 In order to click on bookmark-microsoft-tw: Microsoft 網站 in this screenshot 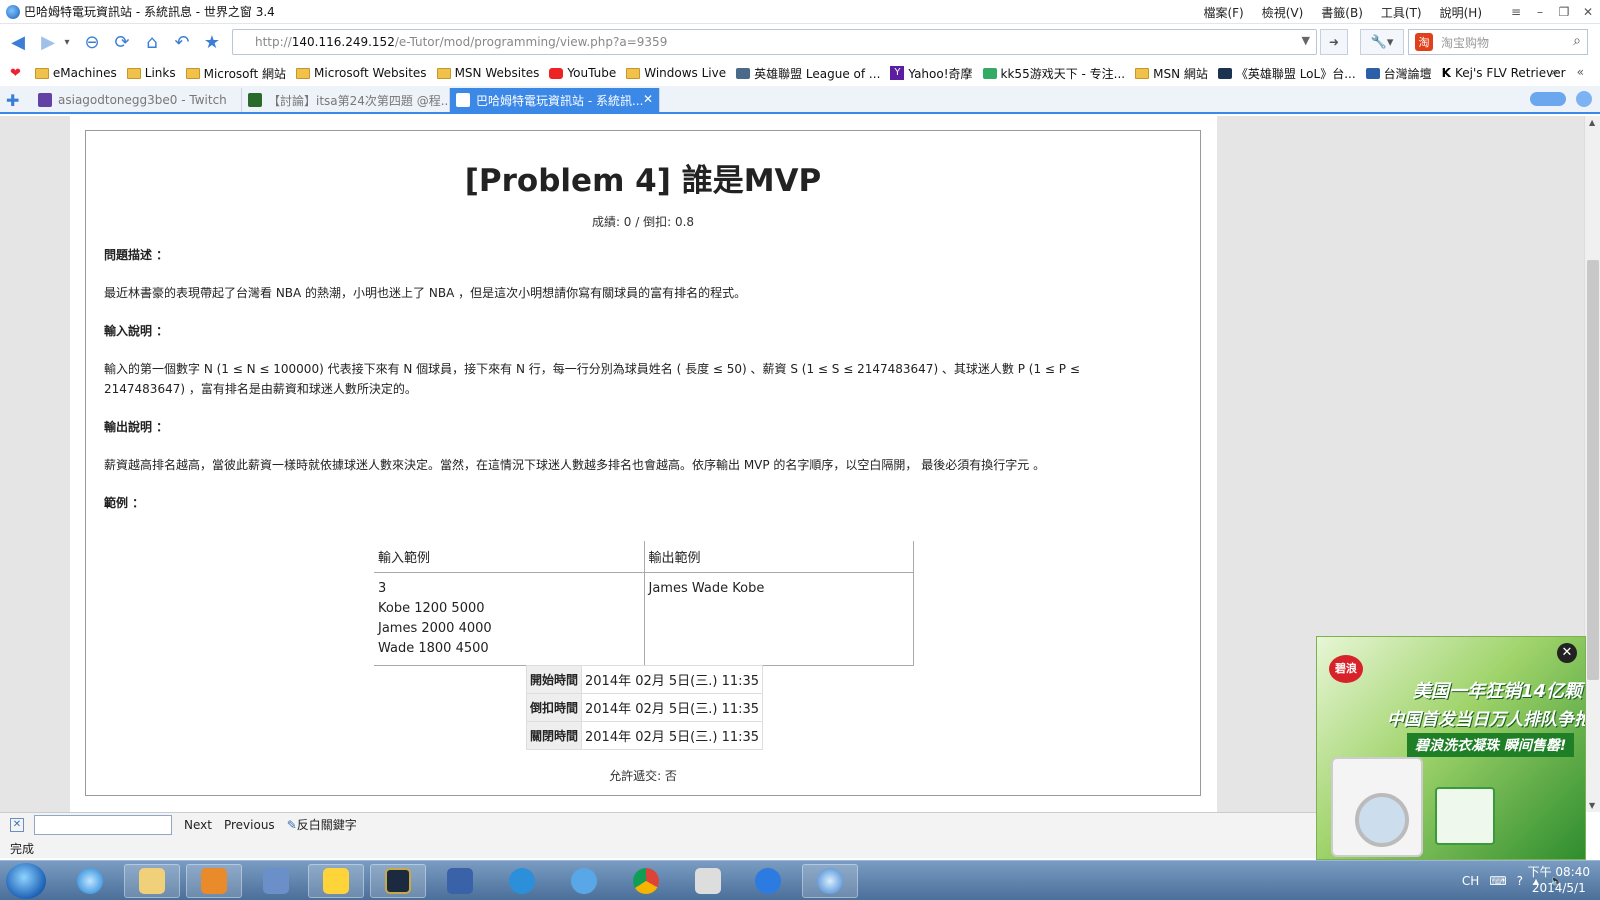, I will do `click(235, 73)`.